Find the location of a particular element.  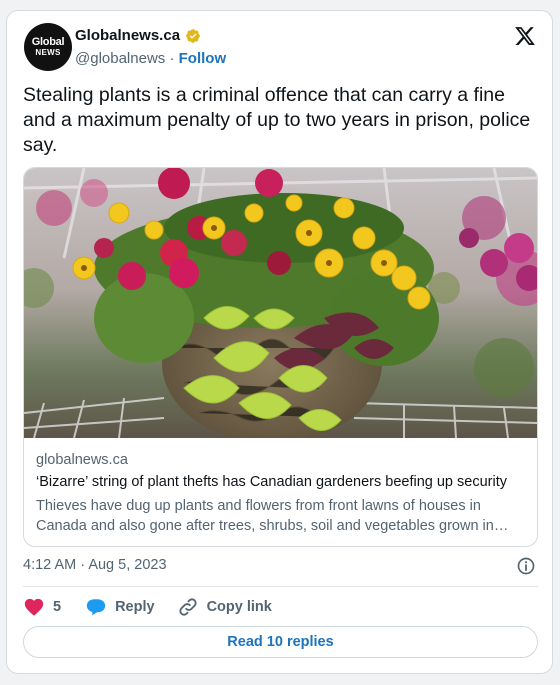

link-chain-icon is located at coordinates (187, 607).